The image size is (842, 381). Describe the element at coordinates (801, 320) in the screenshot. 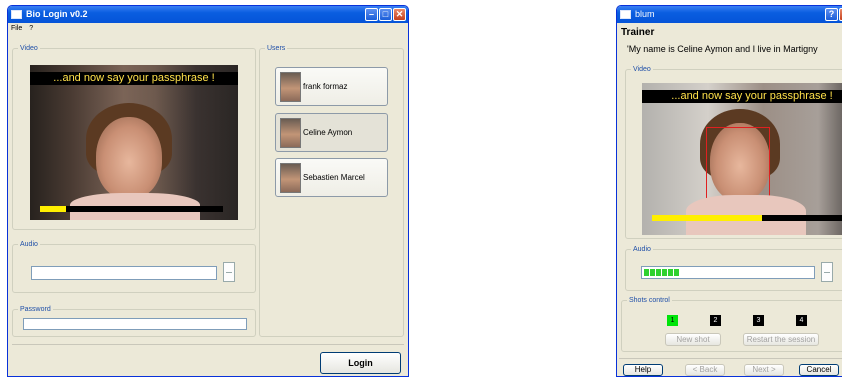

I see `shot-indicator-4: 4` at that location.